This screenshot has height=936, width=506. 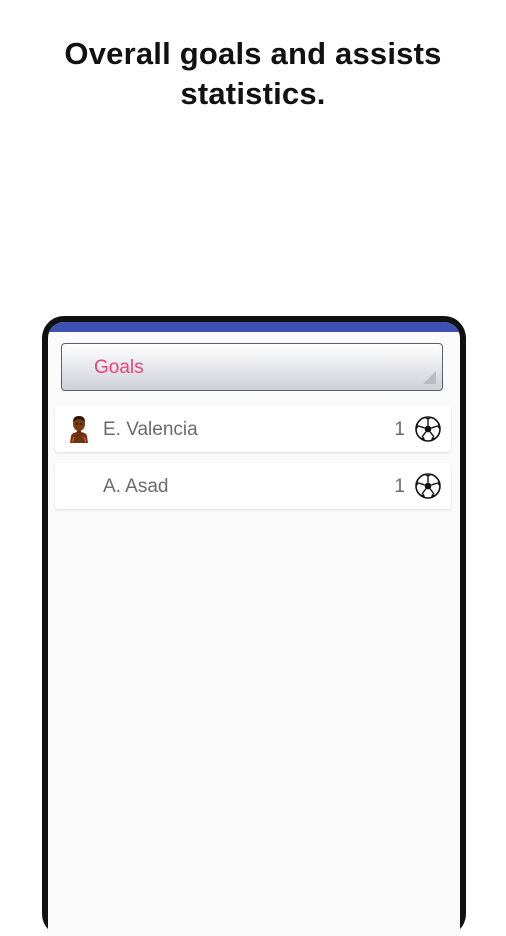 I want to click on player-row: E. Valencia 1, so click(x=253, y=429).